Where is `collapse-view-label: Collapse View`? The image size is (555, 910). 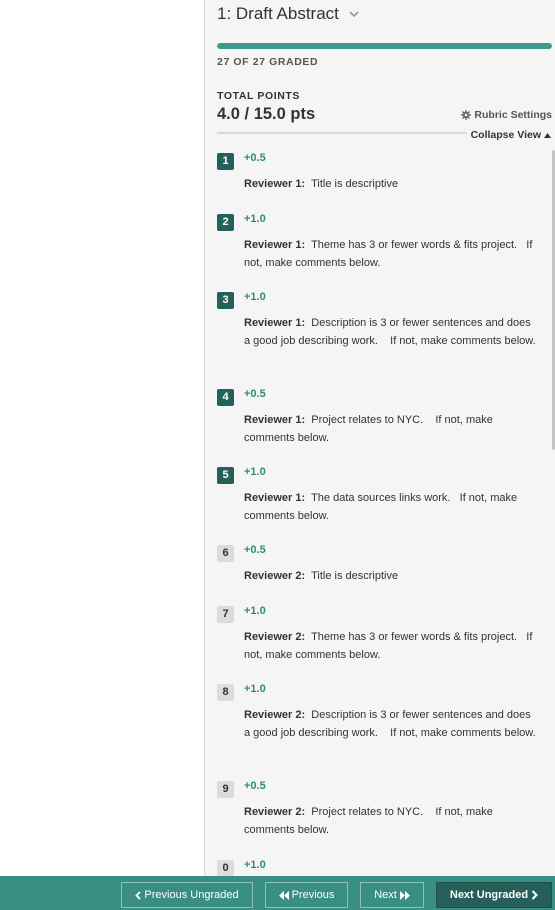
collapse-view-label: Collapse View is located at coordinates (505, 135).